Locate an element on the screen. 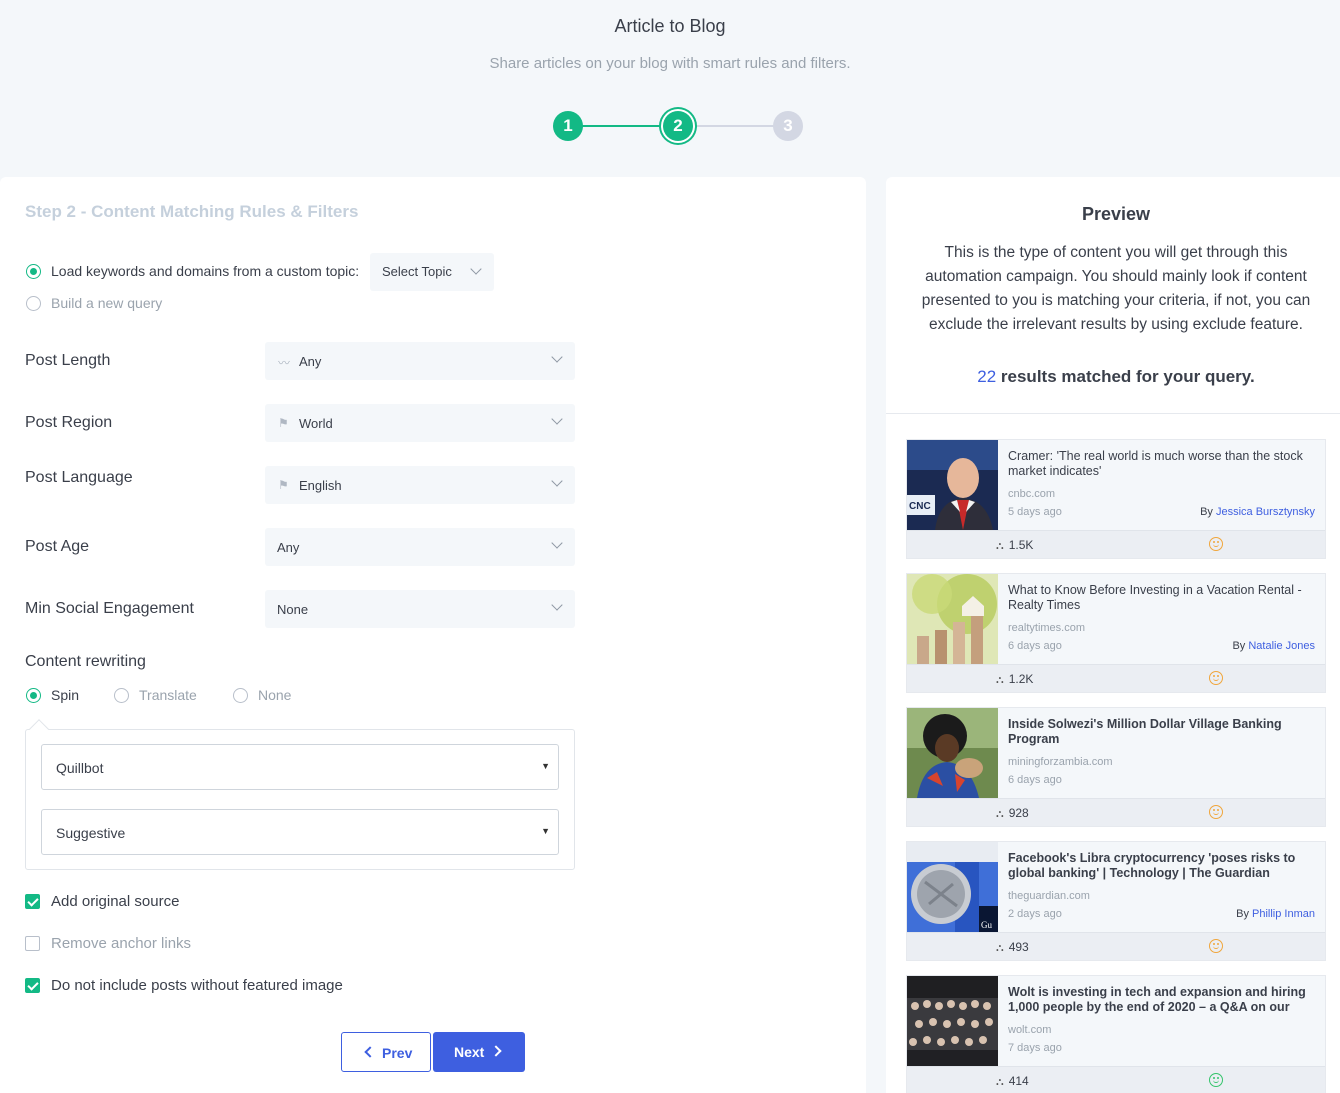 Image resolution: width=1340 pixels, height=1093 pixels. source-query-radio is located at coordinates (33, 303).